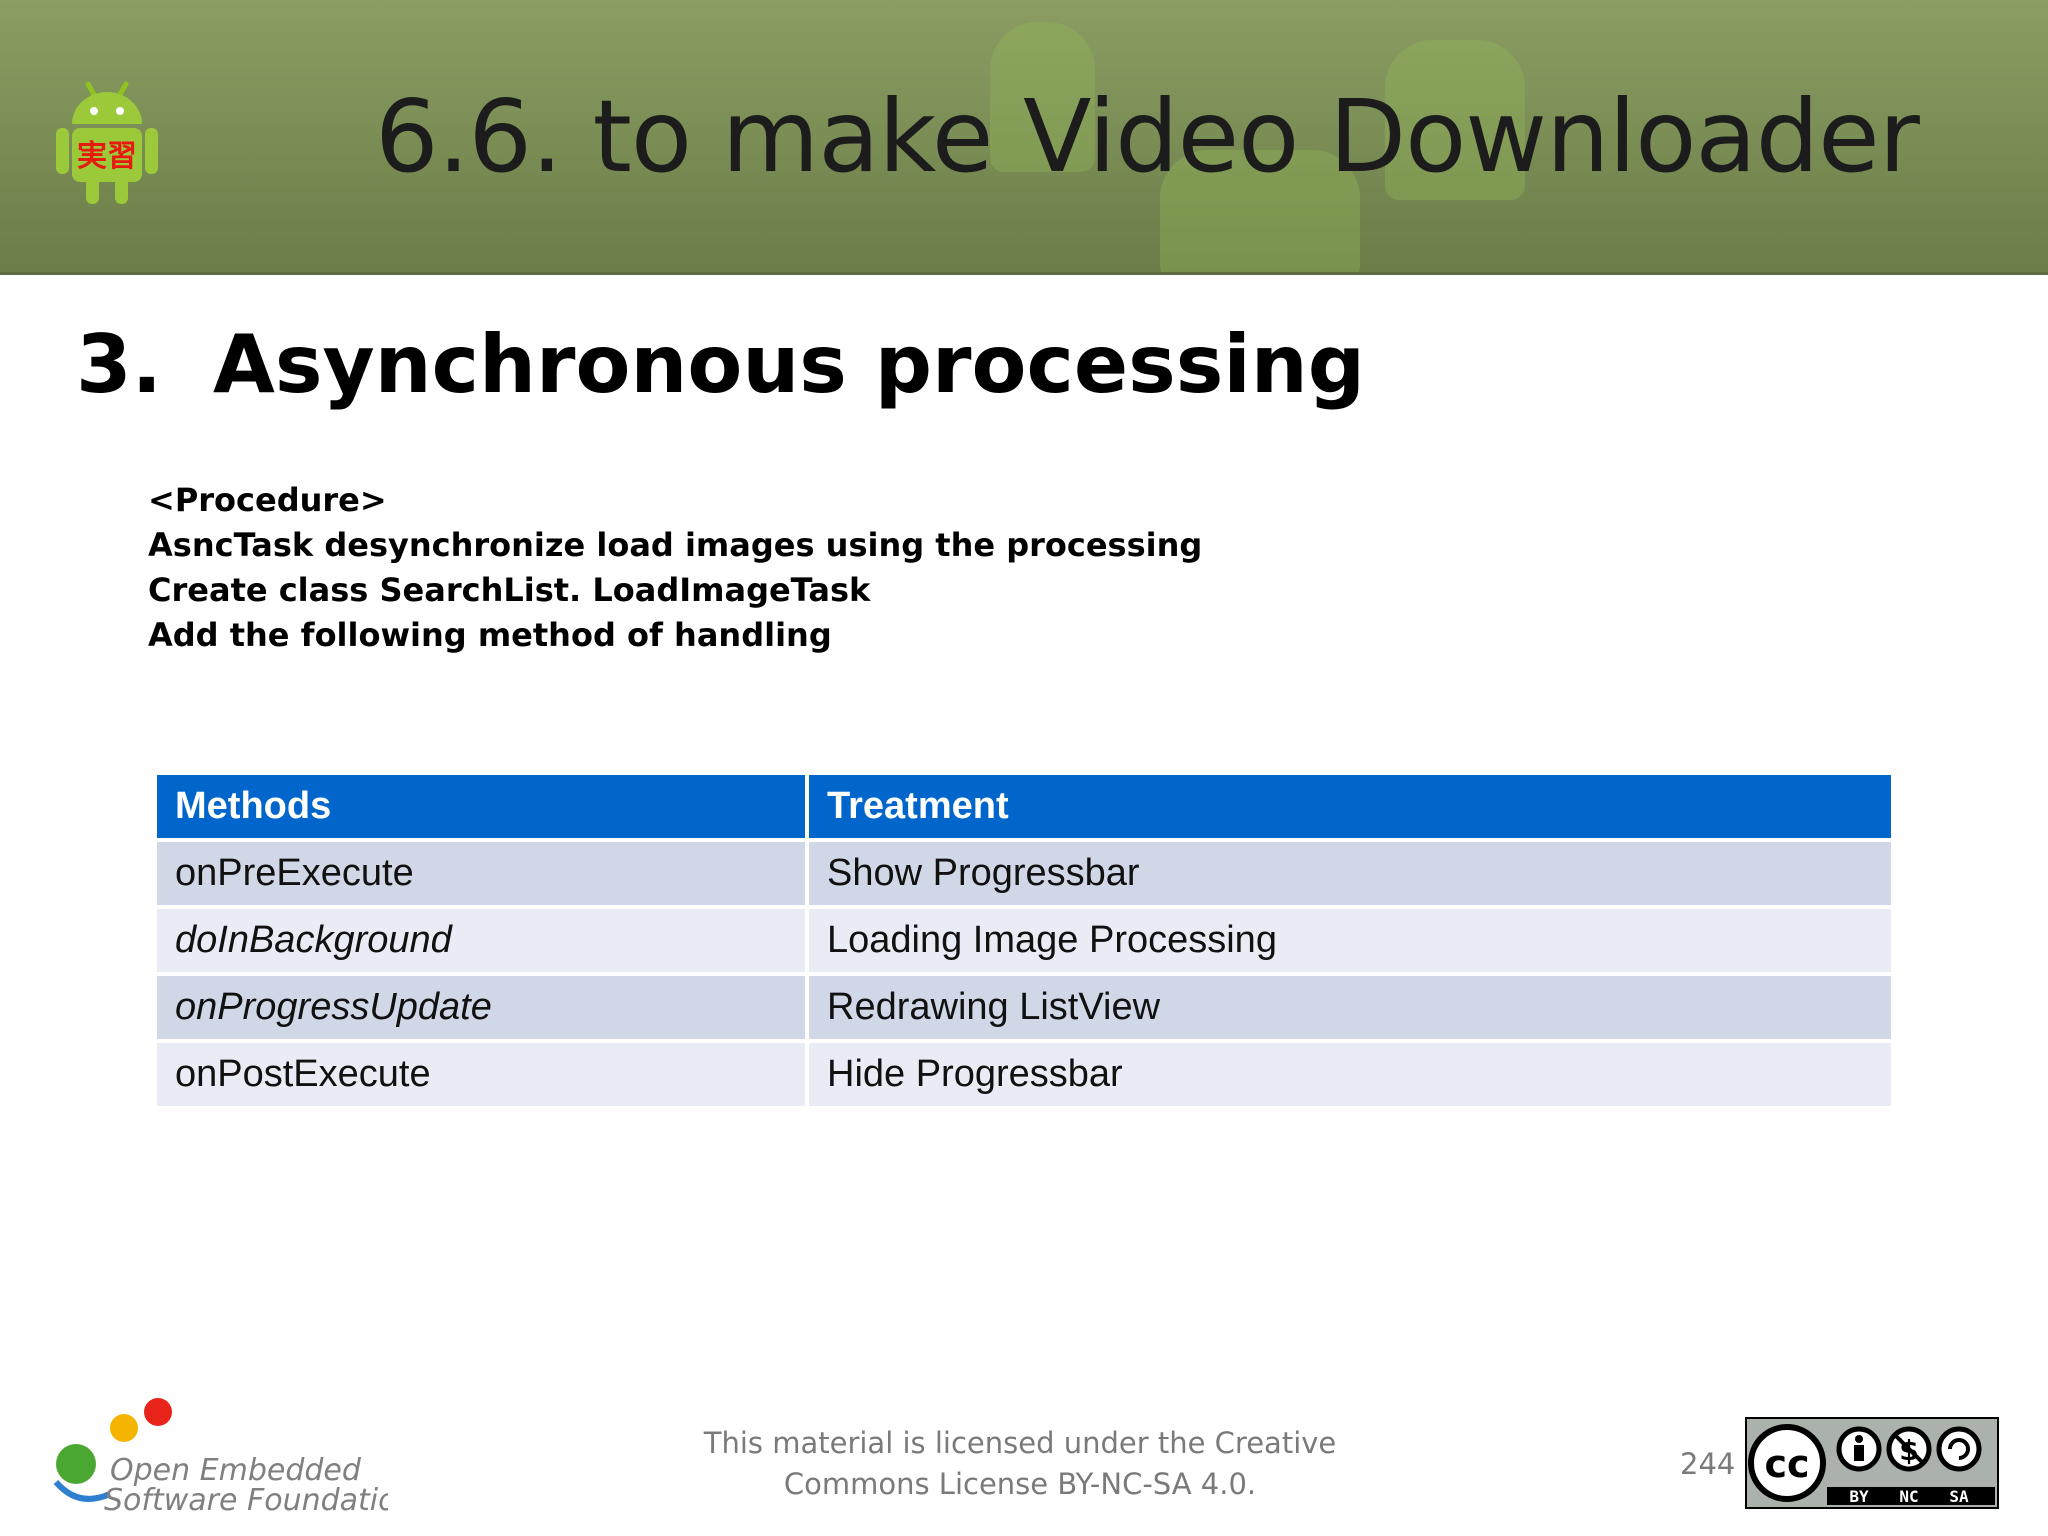  I want to click on license-line: Commons License BY-NC-SA 4.0., so click(1020, 1484).